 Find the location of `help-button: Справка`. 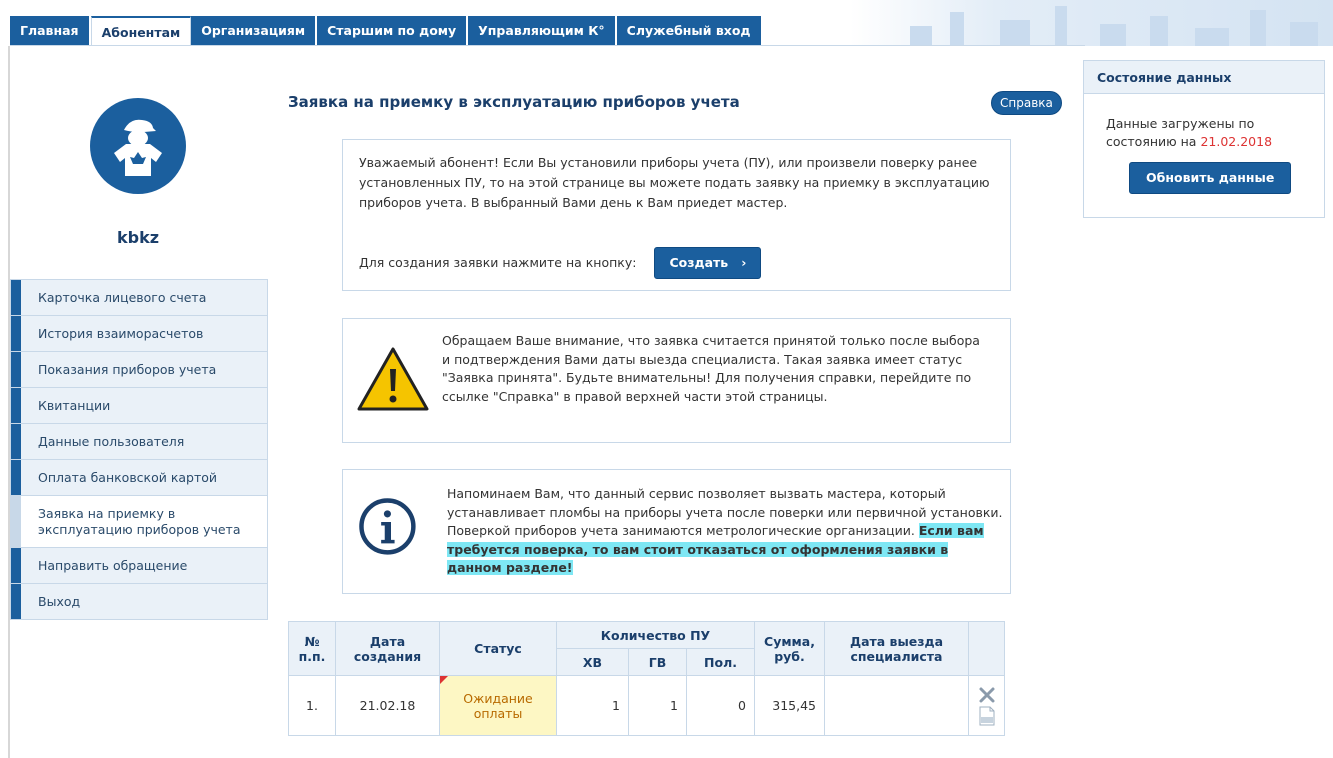

help-button: Справка is located at coordinates (1026, 103).